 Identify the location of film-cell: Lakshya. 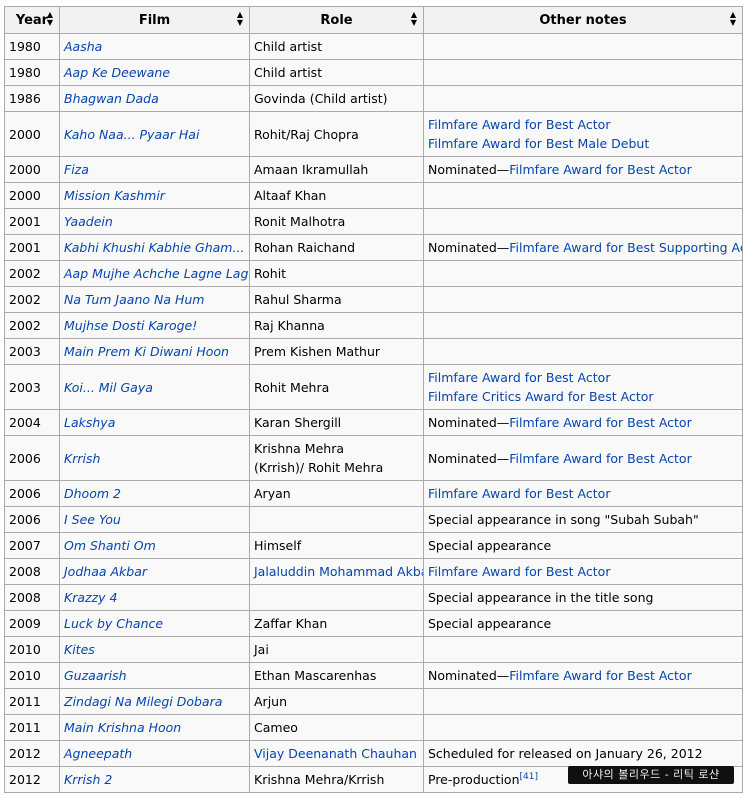
(154, 422).